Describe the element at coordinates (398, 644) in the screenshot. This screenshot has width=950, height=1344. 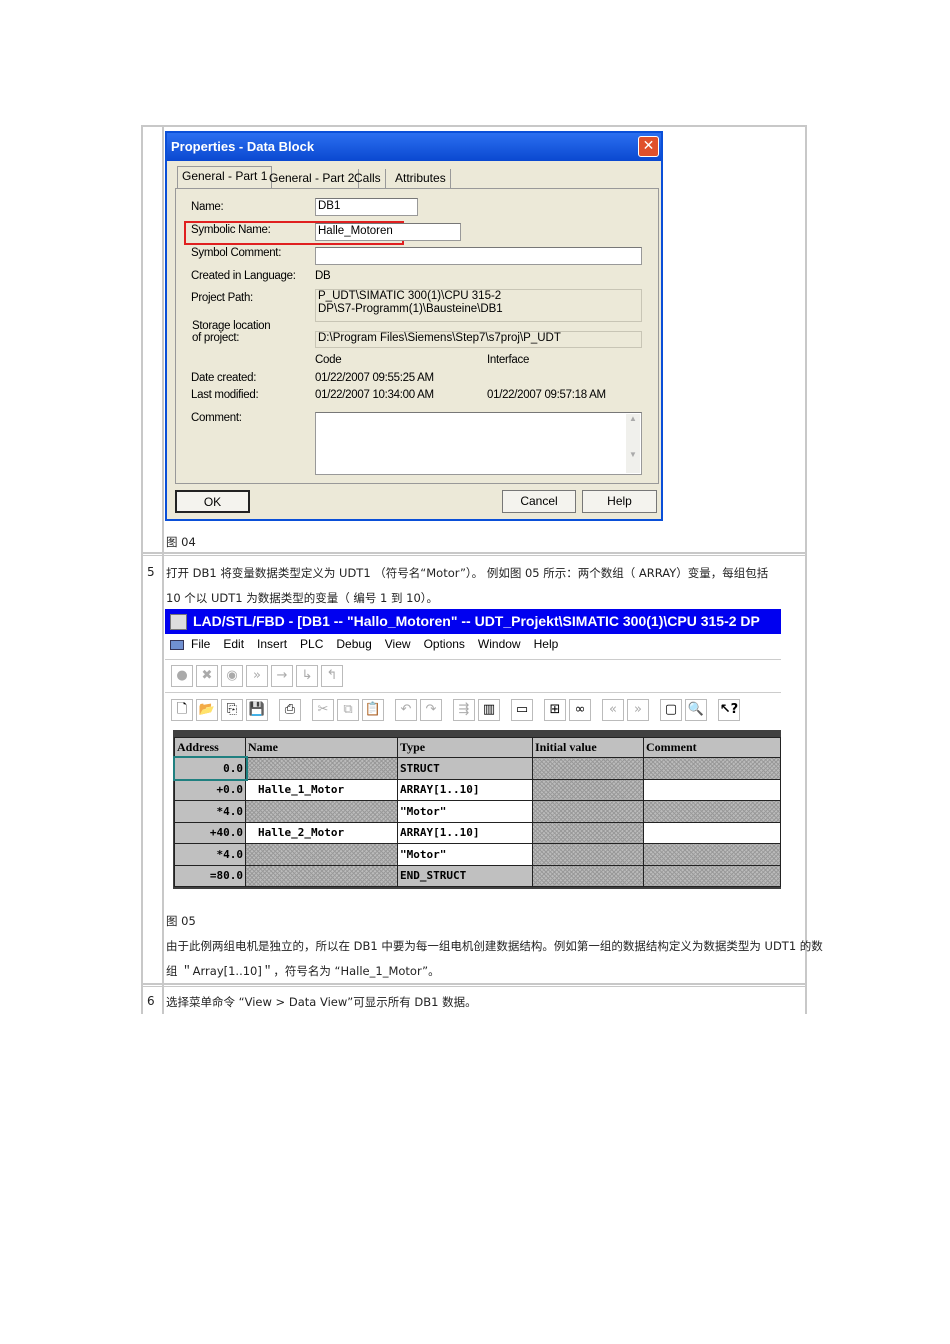
I see `menu-view: View` at that location.